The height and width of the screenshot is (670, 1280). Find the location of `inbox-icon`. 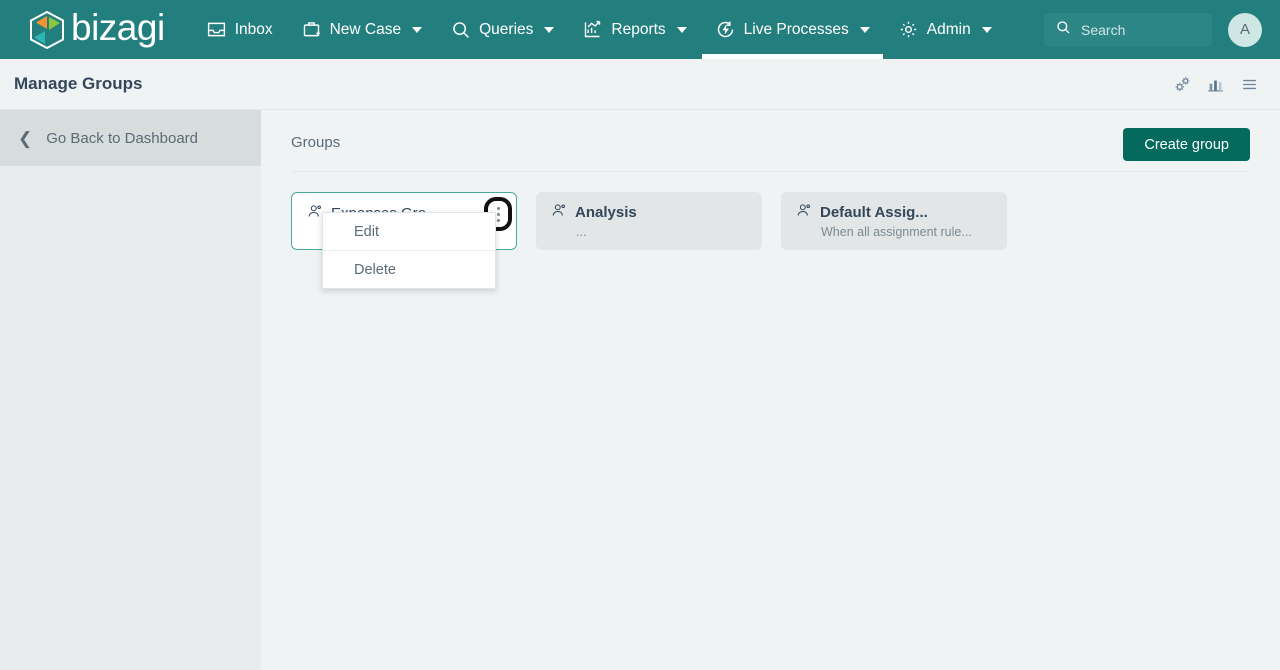

inbox-icon is located at coordinates (216, 29).